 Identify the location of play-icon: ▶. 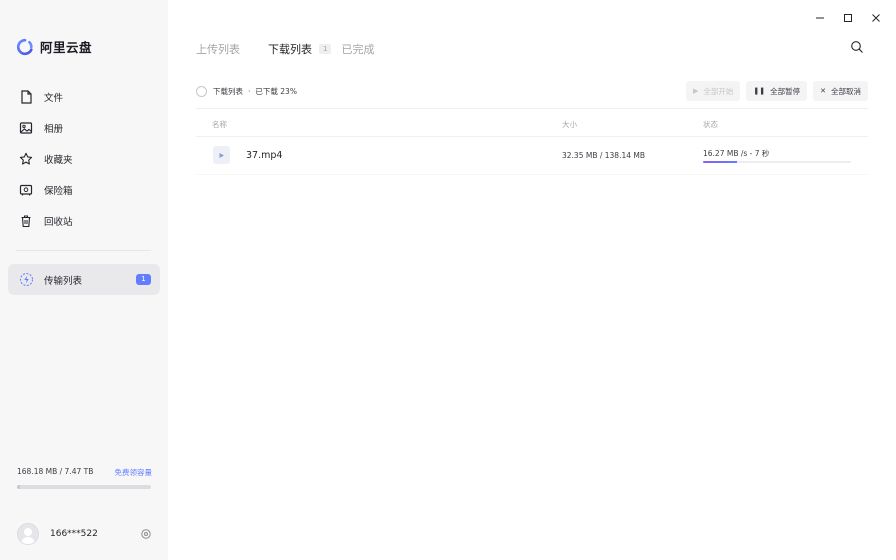
(696, 91).